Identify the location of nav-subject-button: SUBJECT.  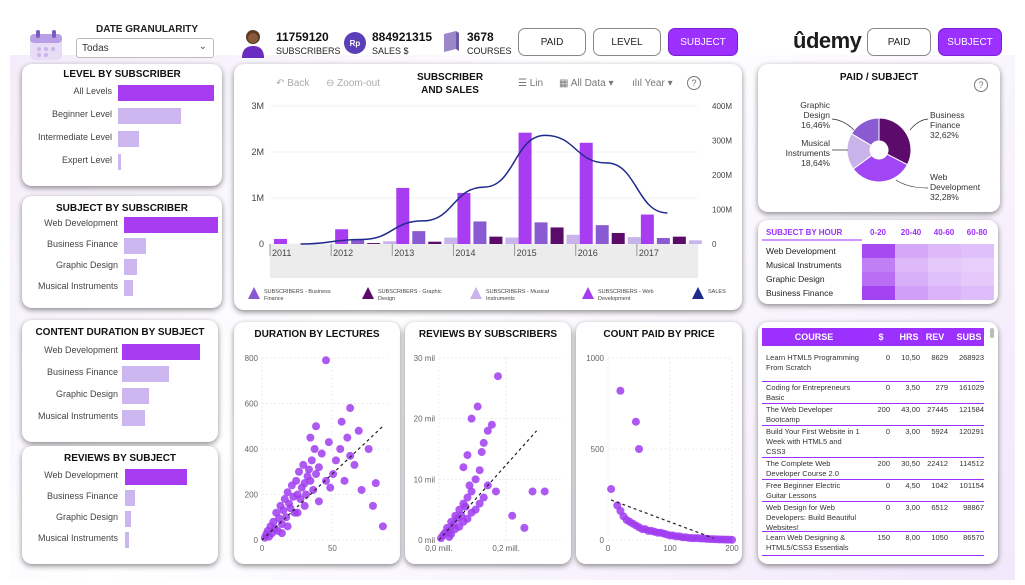
(703, 42).